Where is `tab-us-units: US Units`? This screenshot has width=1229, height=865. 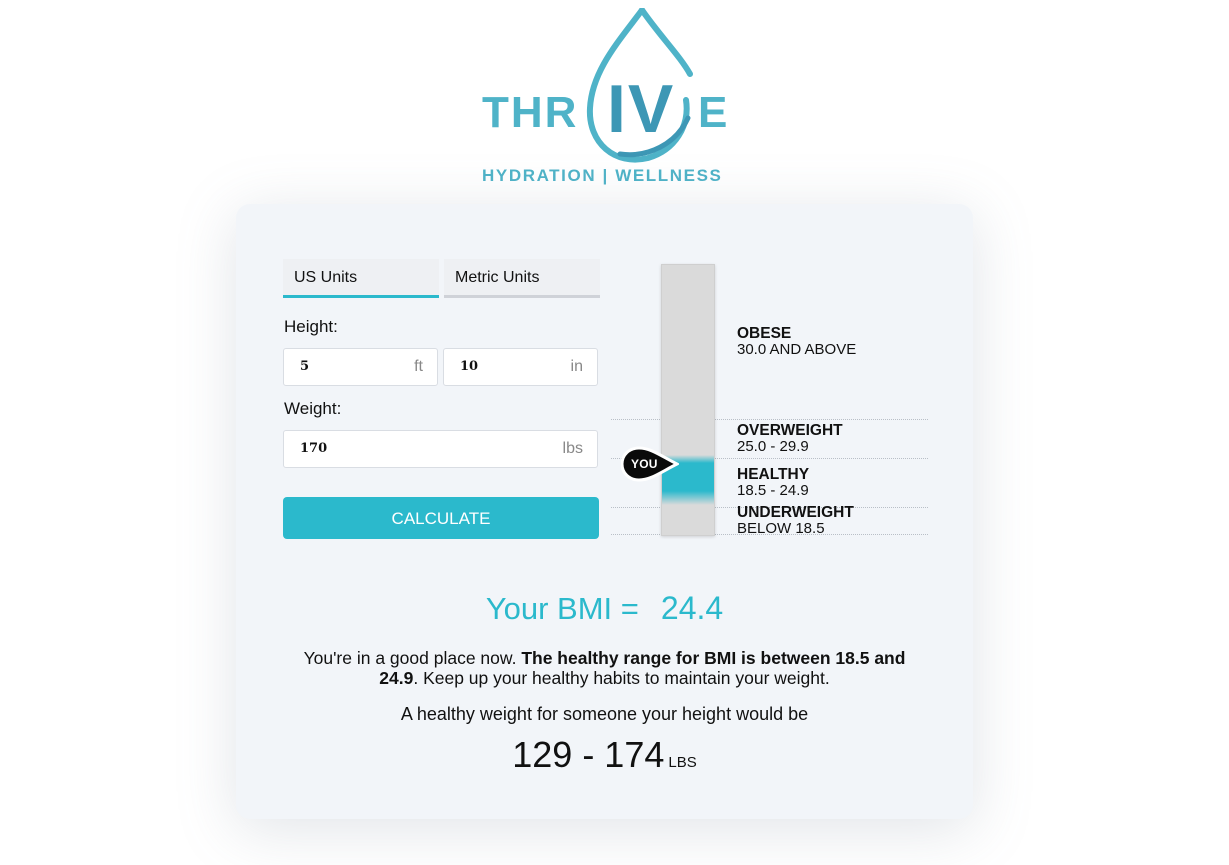 tab-us-units: US Units is located at coordinates (361, 278).